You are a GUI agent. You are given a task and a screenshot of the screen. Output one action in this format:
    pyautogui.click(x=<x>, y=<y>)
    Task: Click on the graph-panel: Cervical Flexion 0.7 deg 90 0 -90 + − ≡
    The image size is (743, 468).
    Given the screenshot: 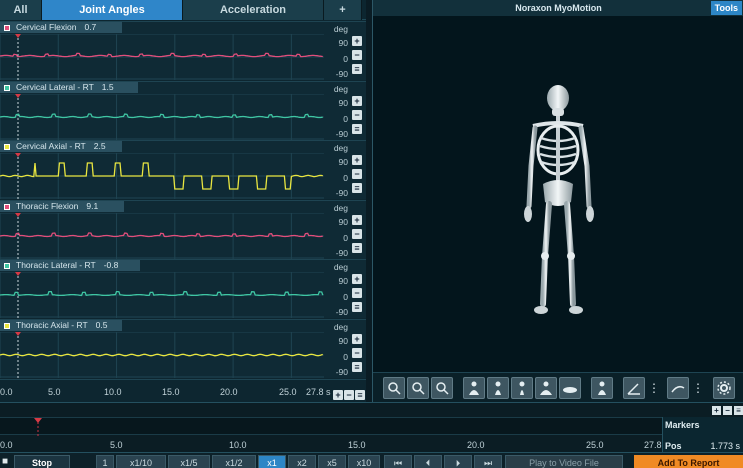 What is the action you would take?
    pyautogui.click(x=183, y=50)
    